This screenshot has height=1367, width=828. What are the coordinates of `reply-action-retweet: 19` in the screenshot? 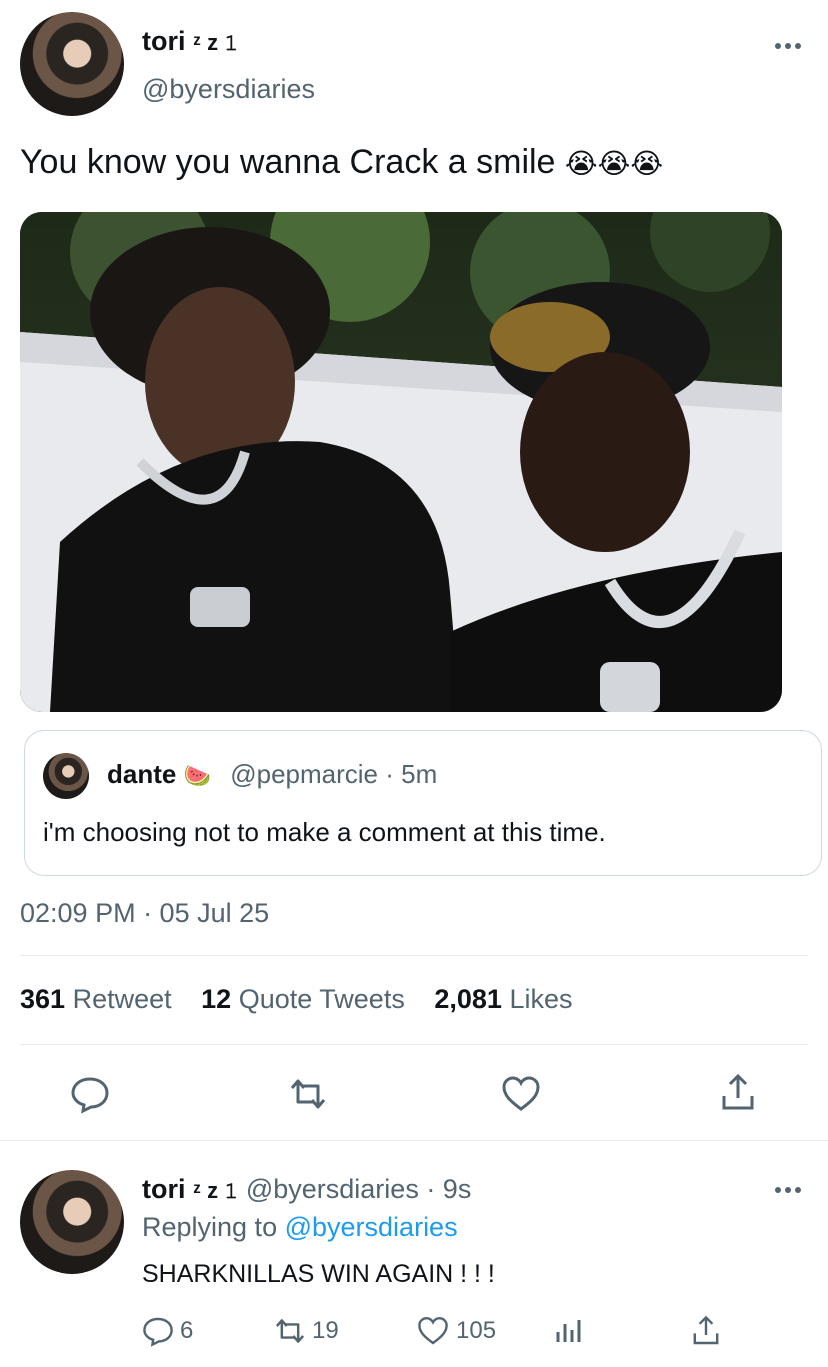 It's located at (305, 1331).